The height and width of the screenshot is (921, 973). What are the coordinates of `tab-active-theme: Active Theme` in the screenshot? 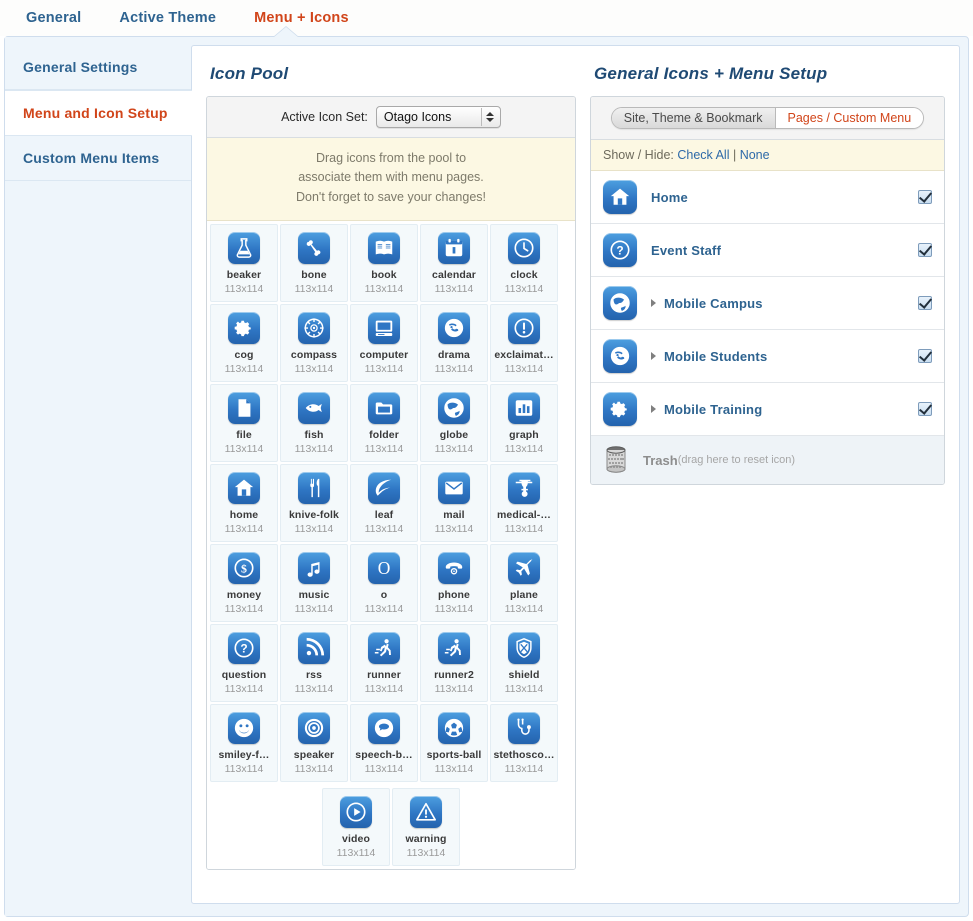 It's located at (174, 18).